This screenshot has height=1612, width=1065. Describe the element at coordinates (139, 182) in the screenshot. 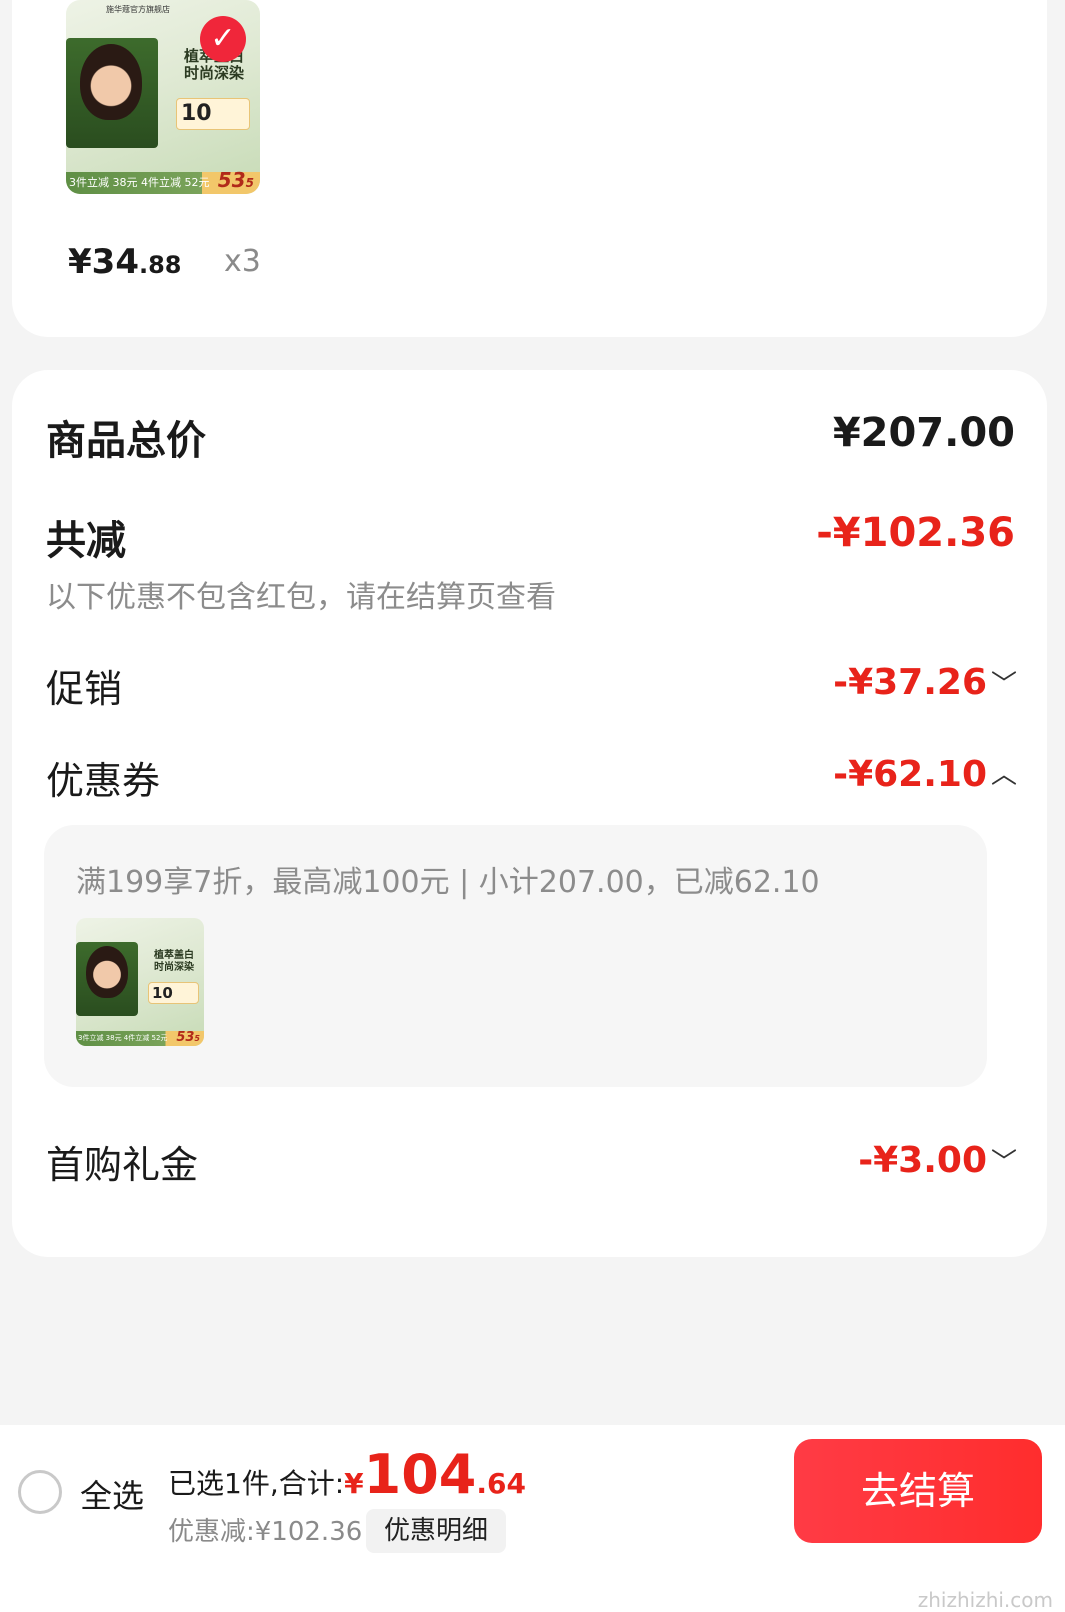

I see `thumb-promo-text: 3件立减 38元 4件立减 52元` at that location.